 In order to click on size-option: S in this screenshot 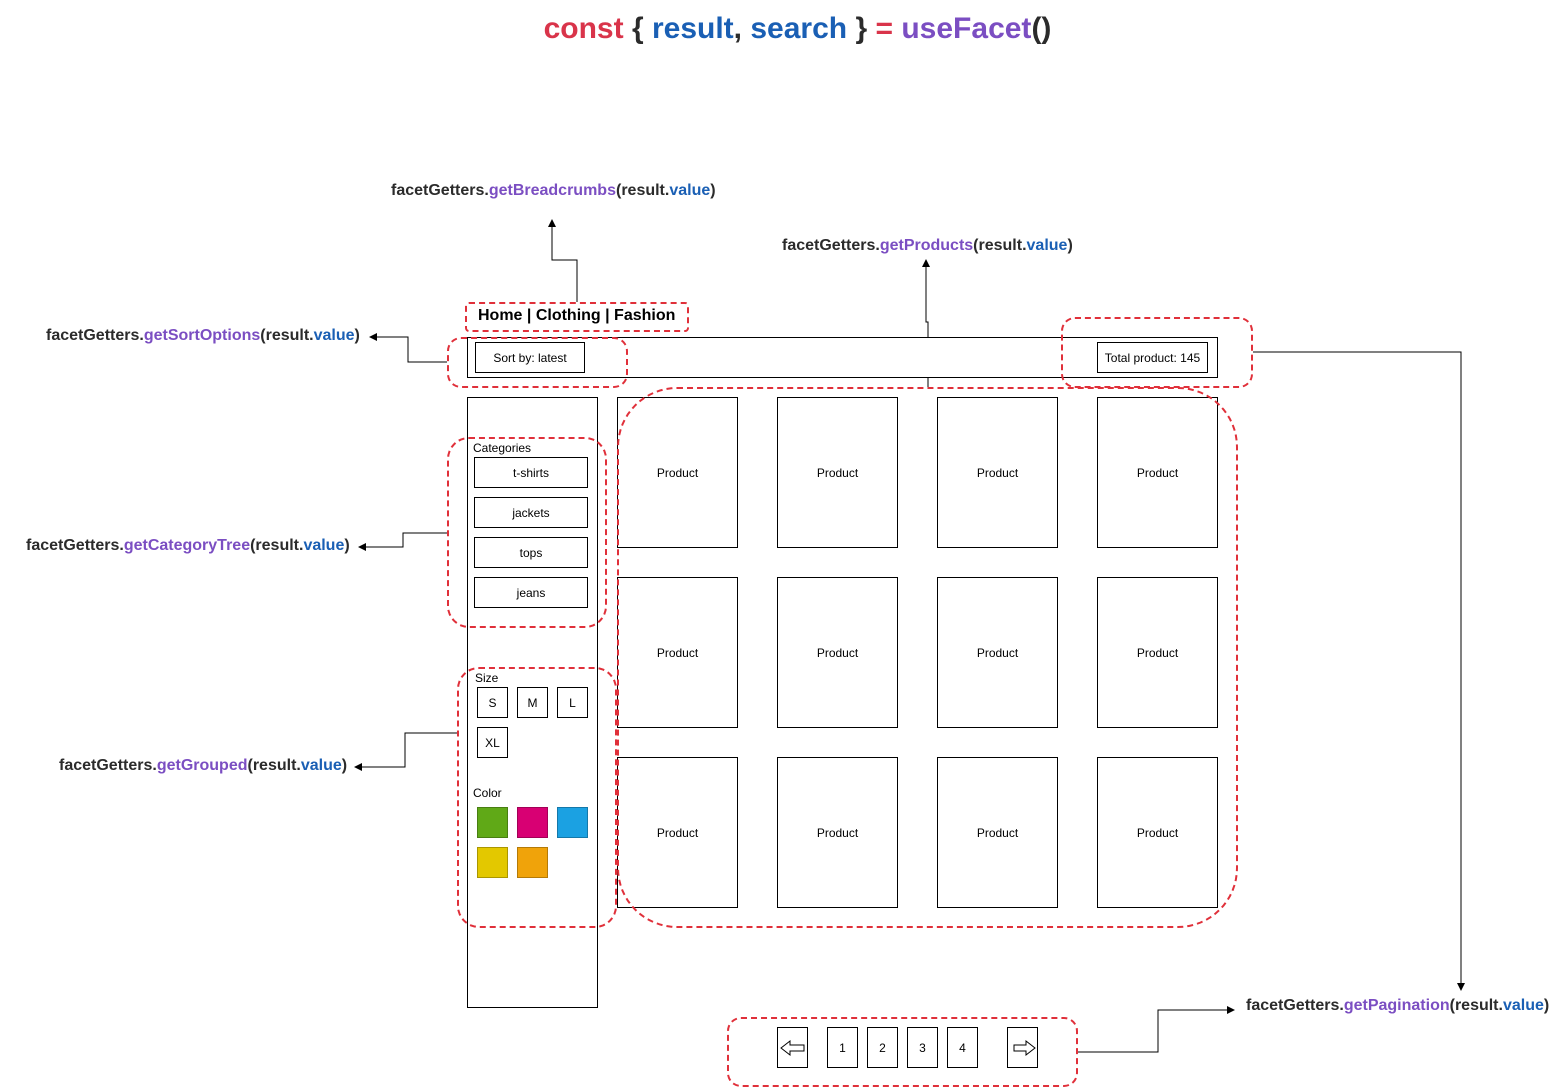, I will do `click(492, 702)`.